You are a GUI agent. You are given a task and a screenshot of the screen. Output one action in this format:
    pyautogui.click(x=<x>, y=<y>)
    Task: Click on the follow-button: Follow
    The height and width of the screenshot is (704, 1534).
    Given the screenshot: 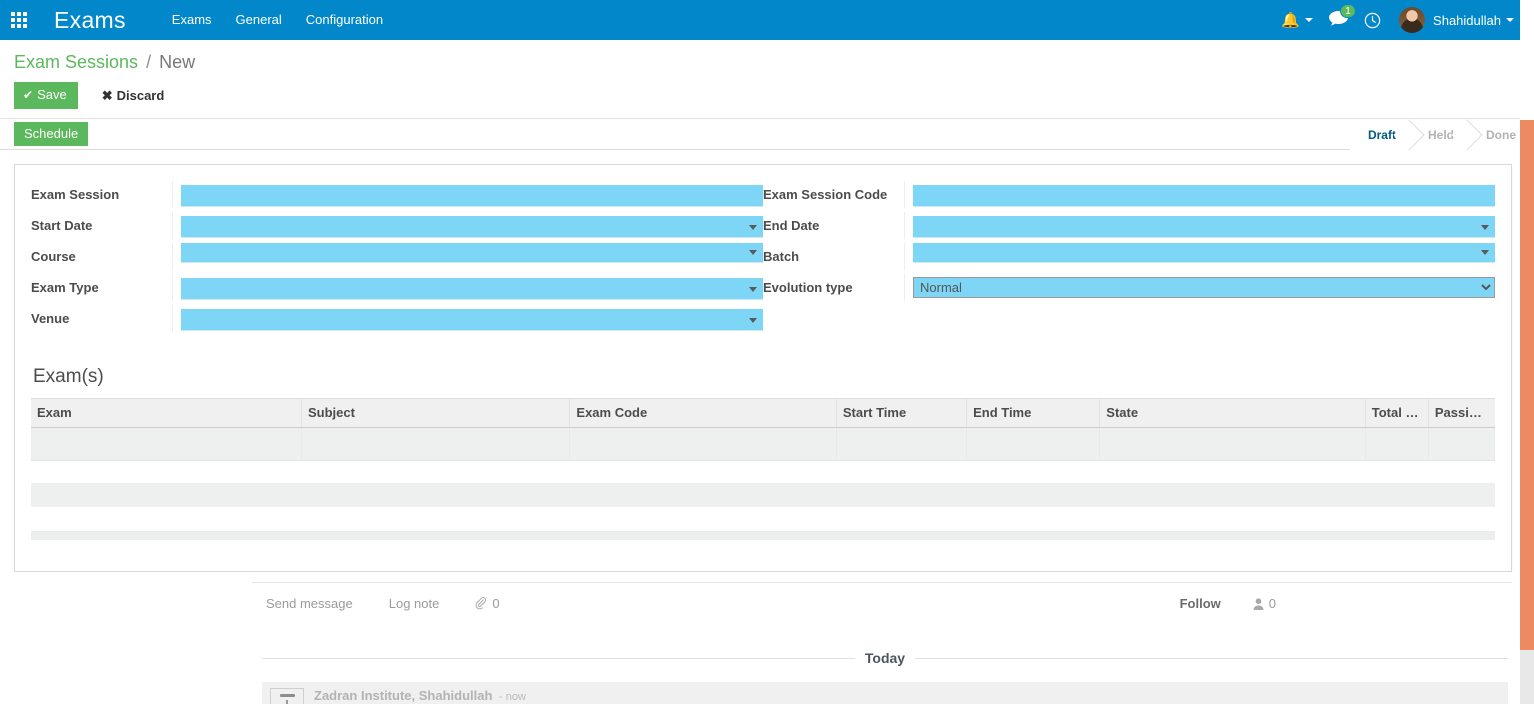 What is the action you would take?
    pyautogui.click(x=1200, y=603)
    